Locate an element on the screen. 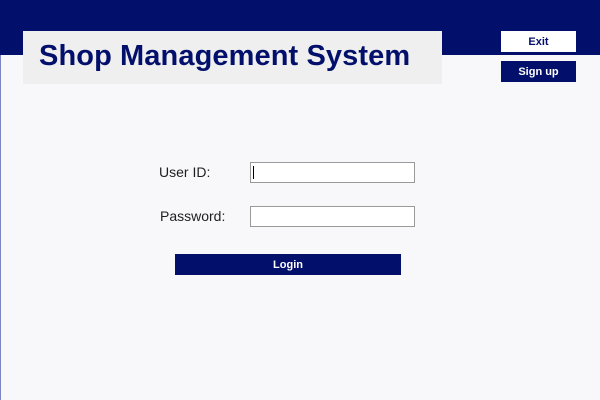  user-id-input is located at coordinates (332, 172).